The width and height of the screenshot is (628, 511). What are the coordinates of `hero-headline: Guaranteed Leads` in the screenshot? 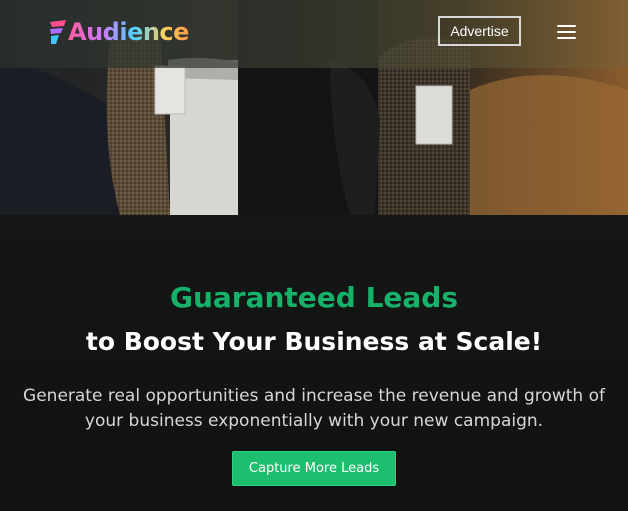 It's located at (314, 297).